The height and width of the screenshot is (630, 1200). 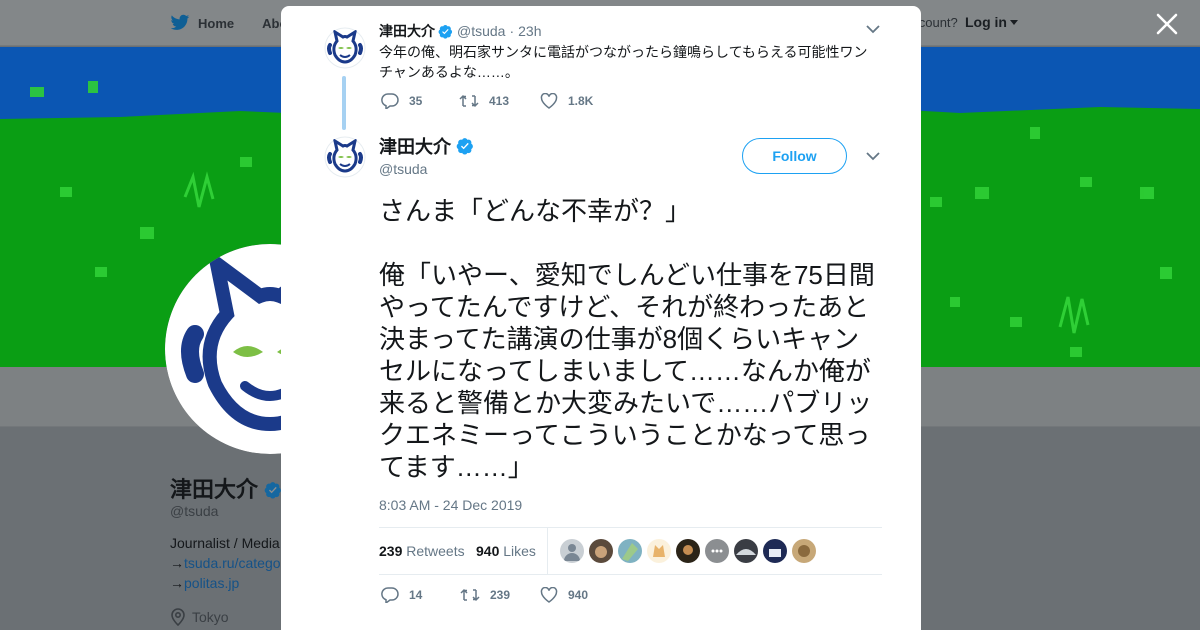 I want to click on retweets-stat-label: Retweets, so click(x=435, y=551).